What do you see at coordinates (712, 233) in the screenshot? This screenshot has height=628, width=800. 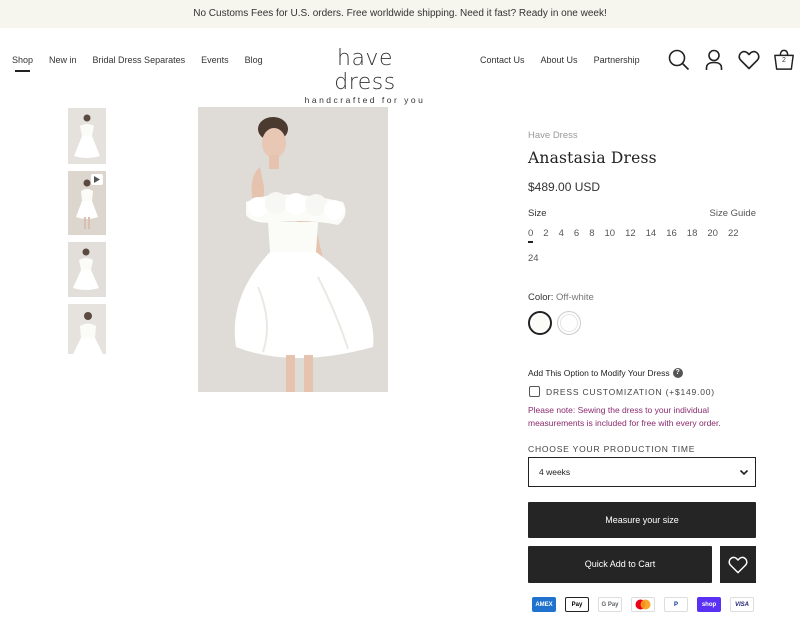 I see `size-option: 20` at bounding box center [712, 233].